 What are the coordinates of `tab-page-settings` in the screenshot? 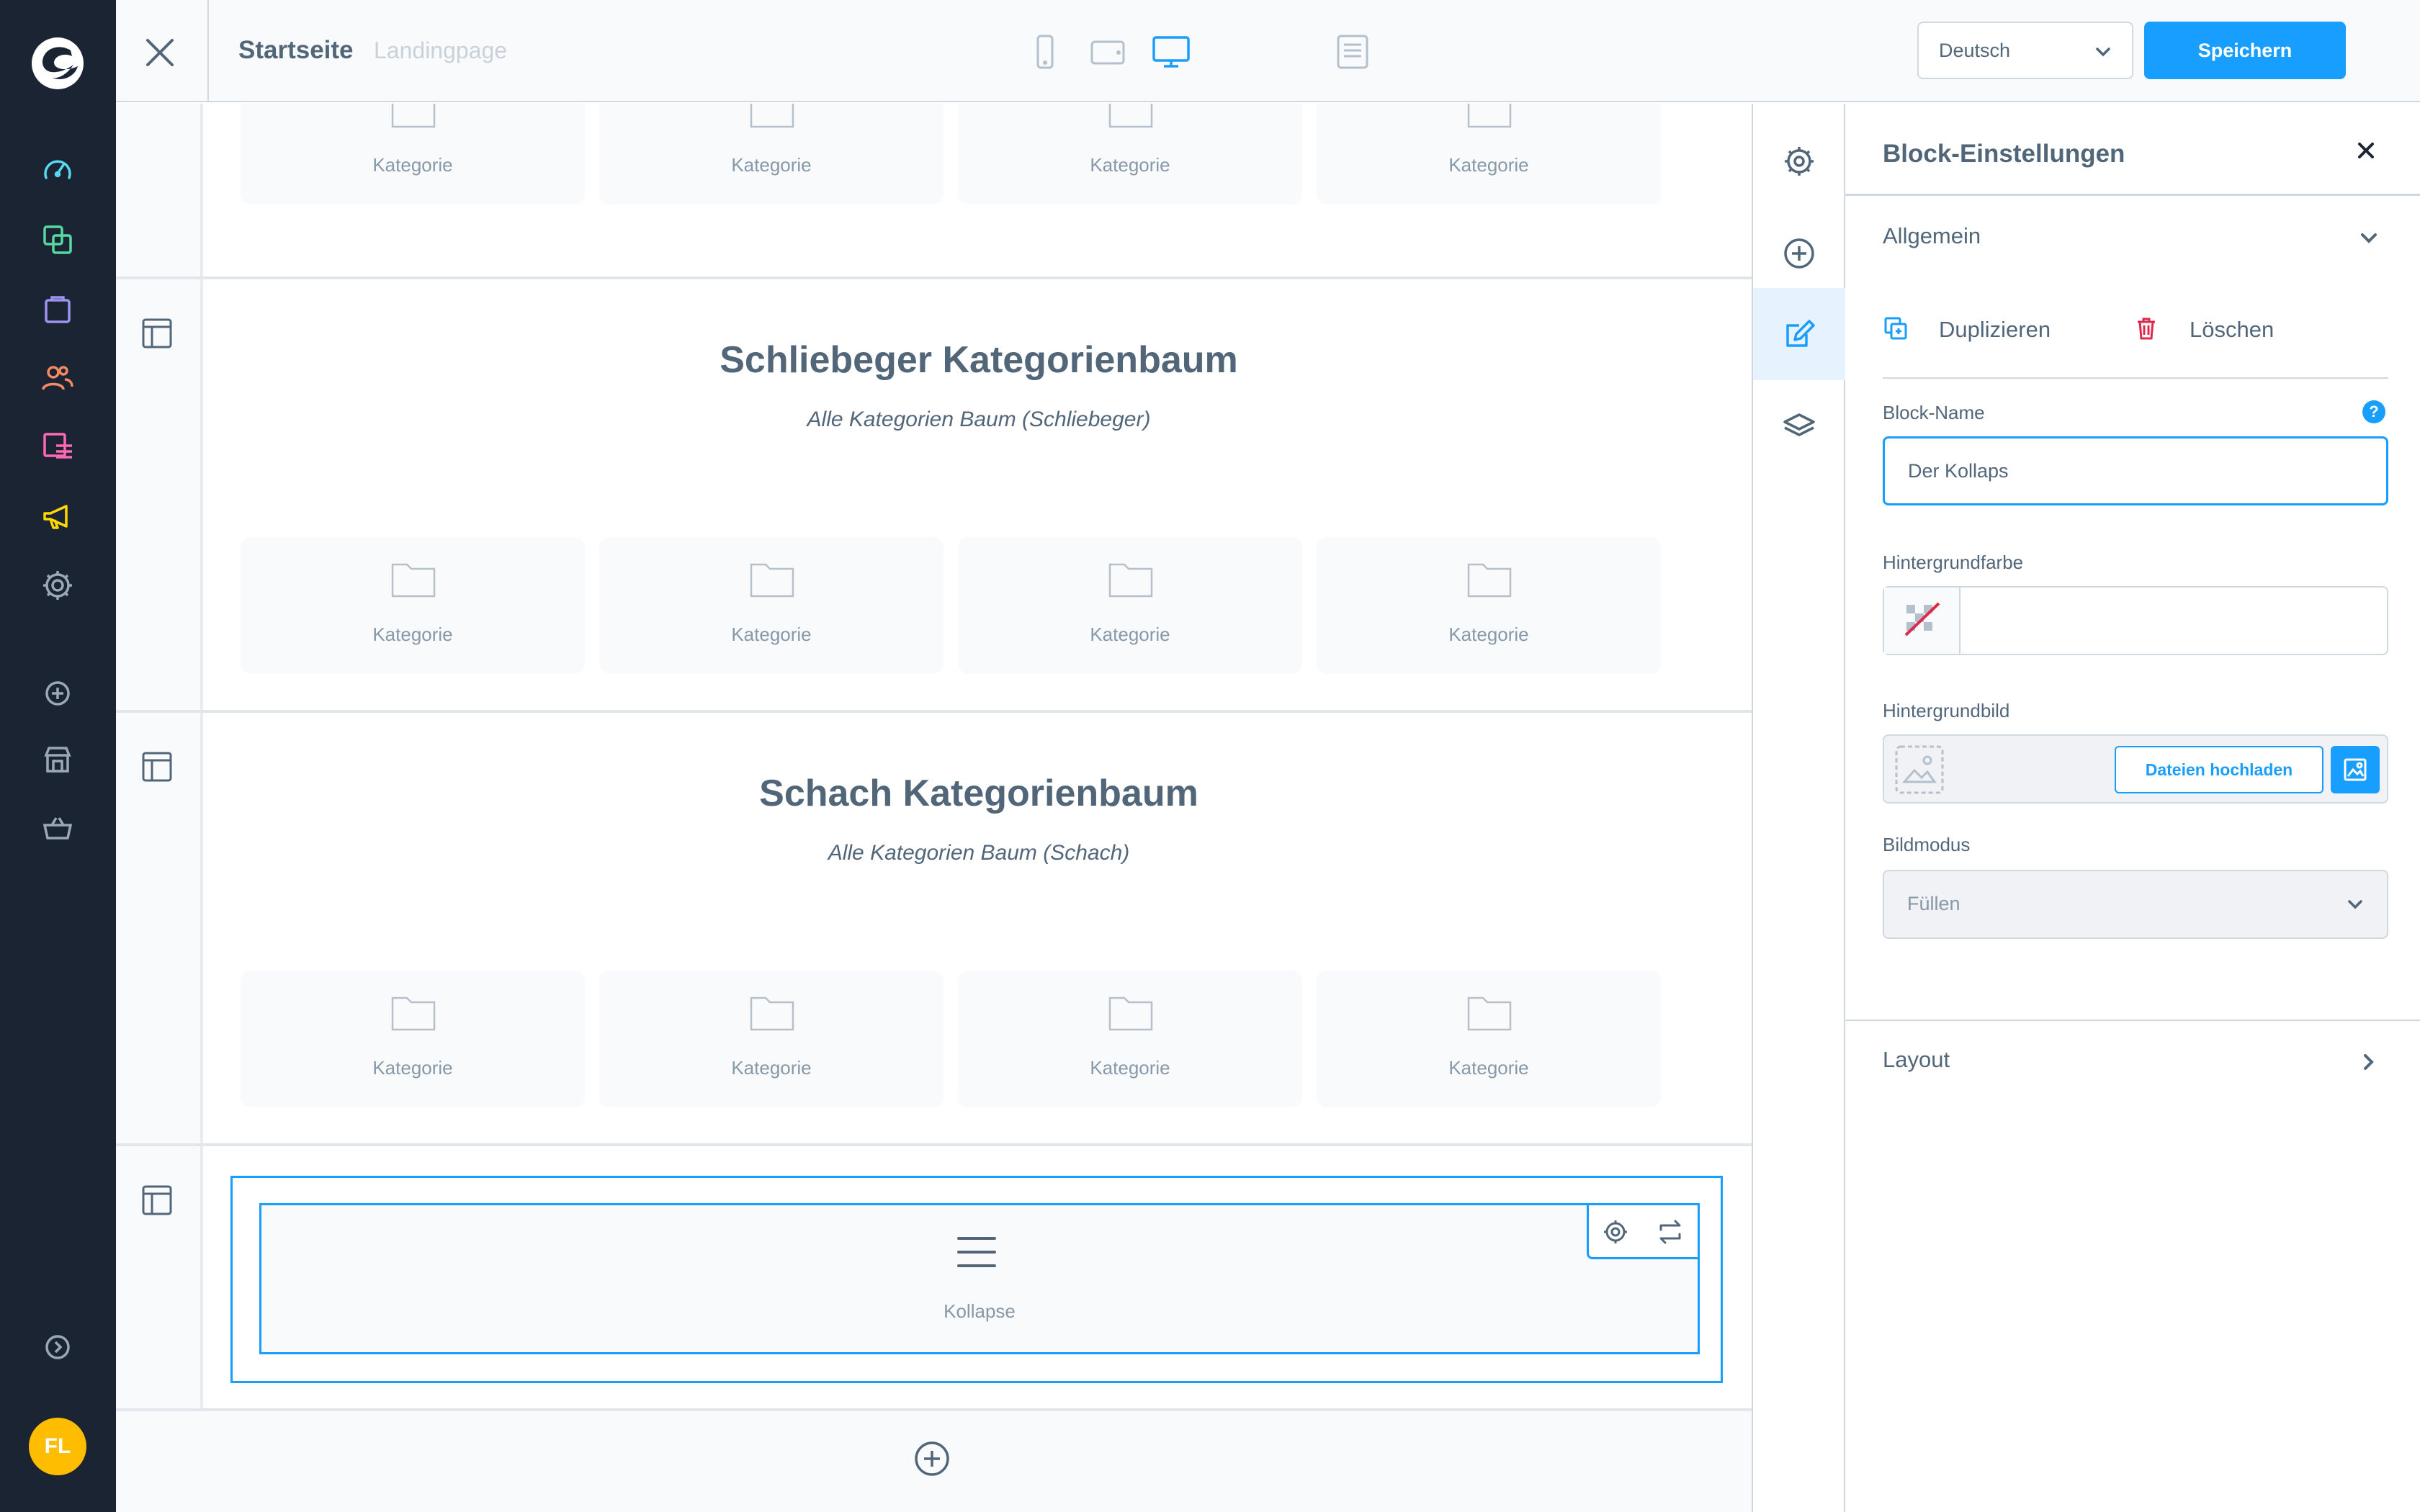 It's located at (1799, 161).